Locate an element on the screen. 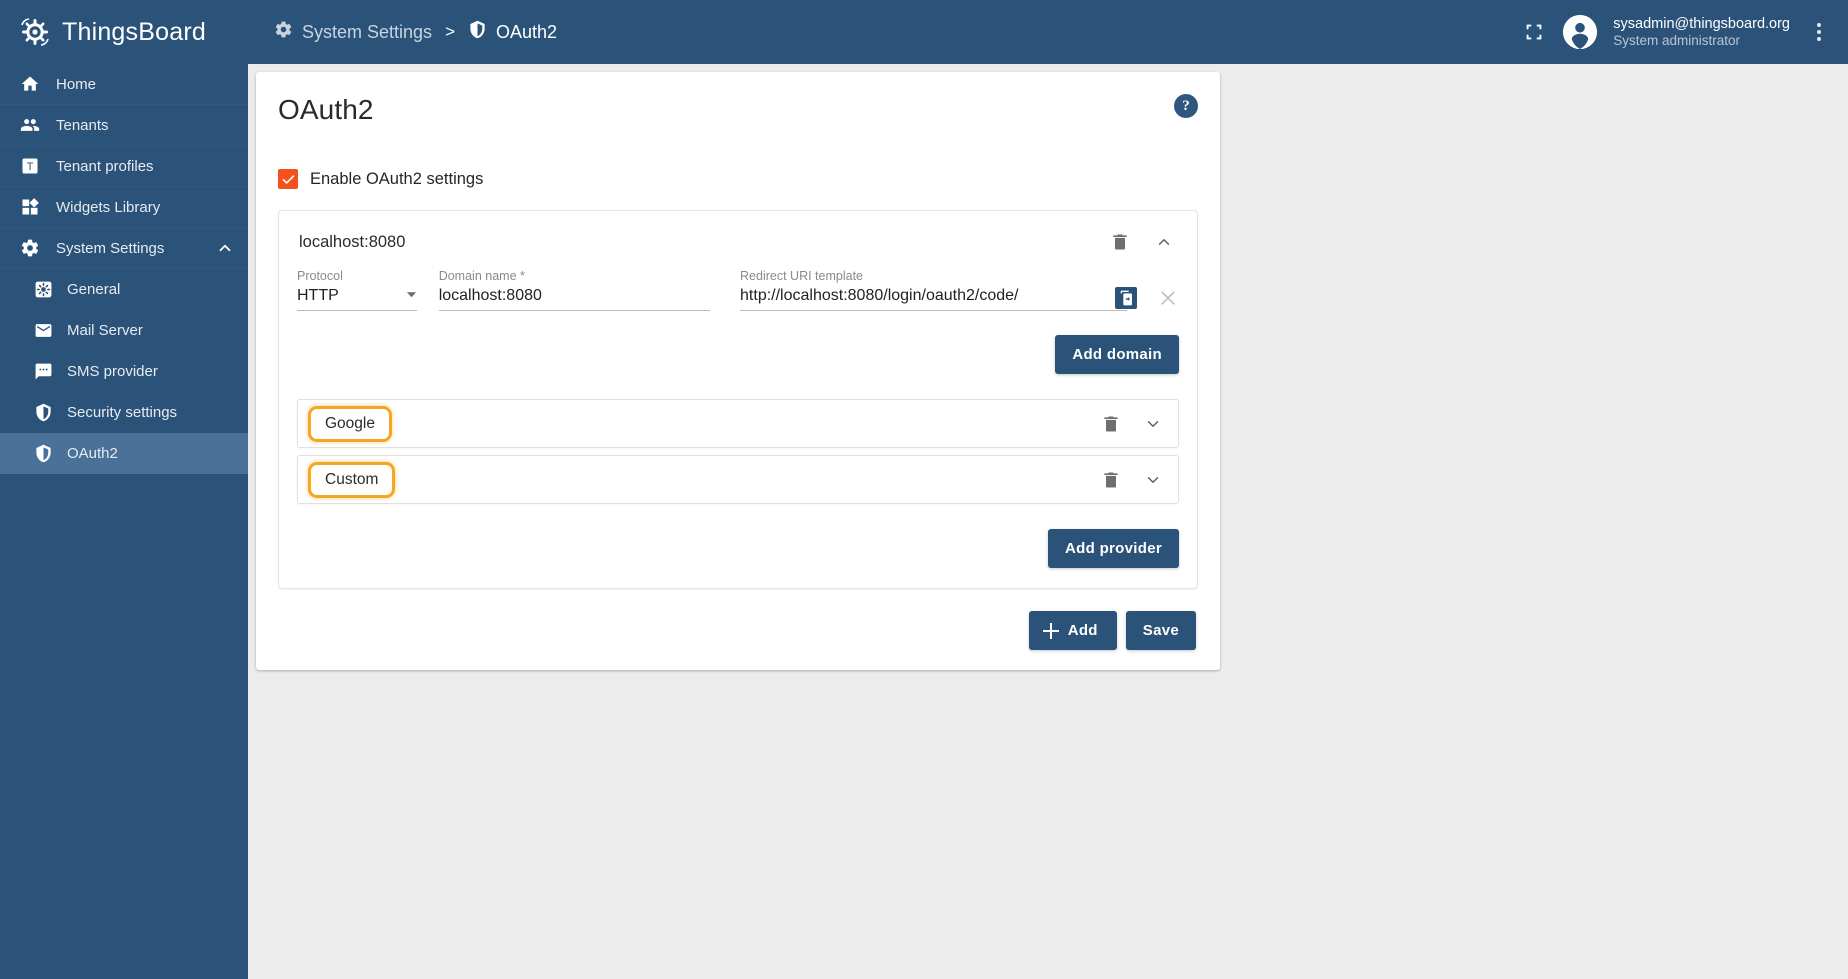  protocol-label: Protocol is located at coordinates (320, 276).